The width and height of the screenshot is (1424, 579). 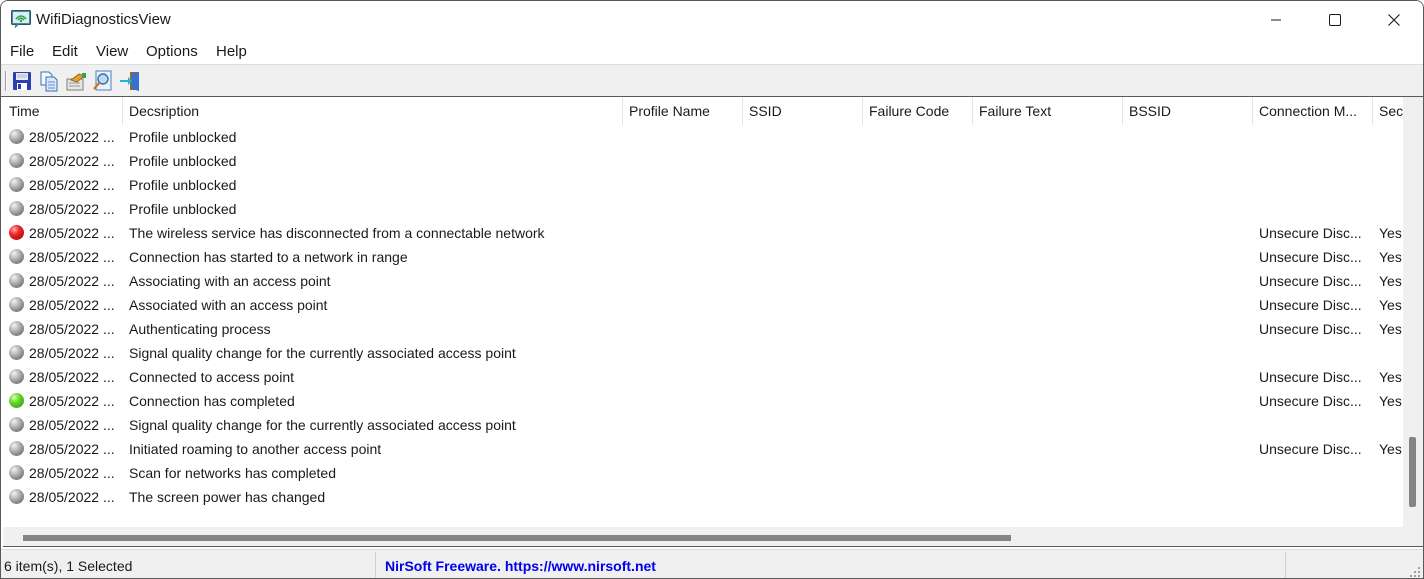 What do you see at coordinates (517, 538) in the screenshot?
I see `horizontal-scroll-thumb` at bounding box center [517, 538].